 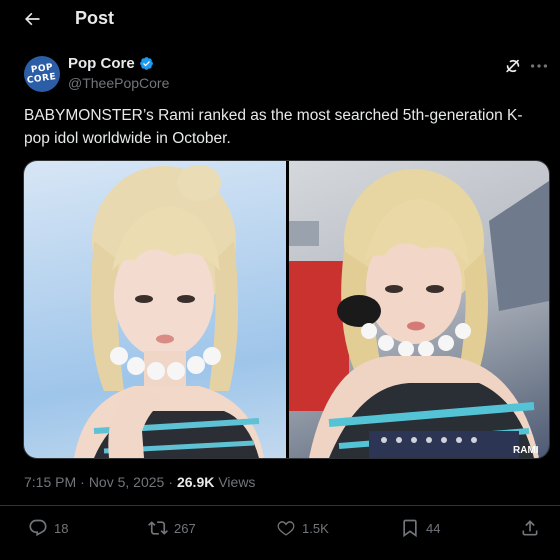 I want to click on bookmark-count: 44, so click(x=433, y=528).